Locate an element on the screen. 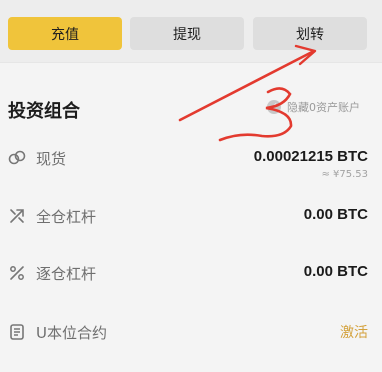 This screenshot has height=372, width=382. account-name: U本位合约 is located at coordinates (71, 333).